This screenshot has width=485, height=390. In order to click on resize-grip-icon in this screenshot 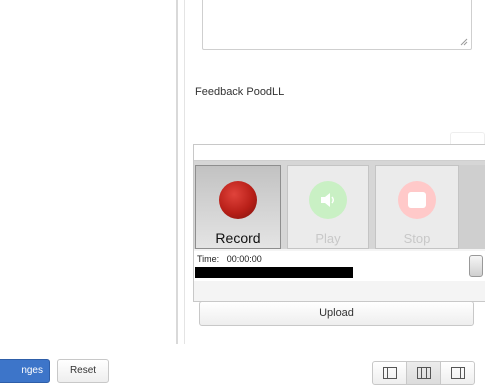, I will do `click(464, 42)`.